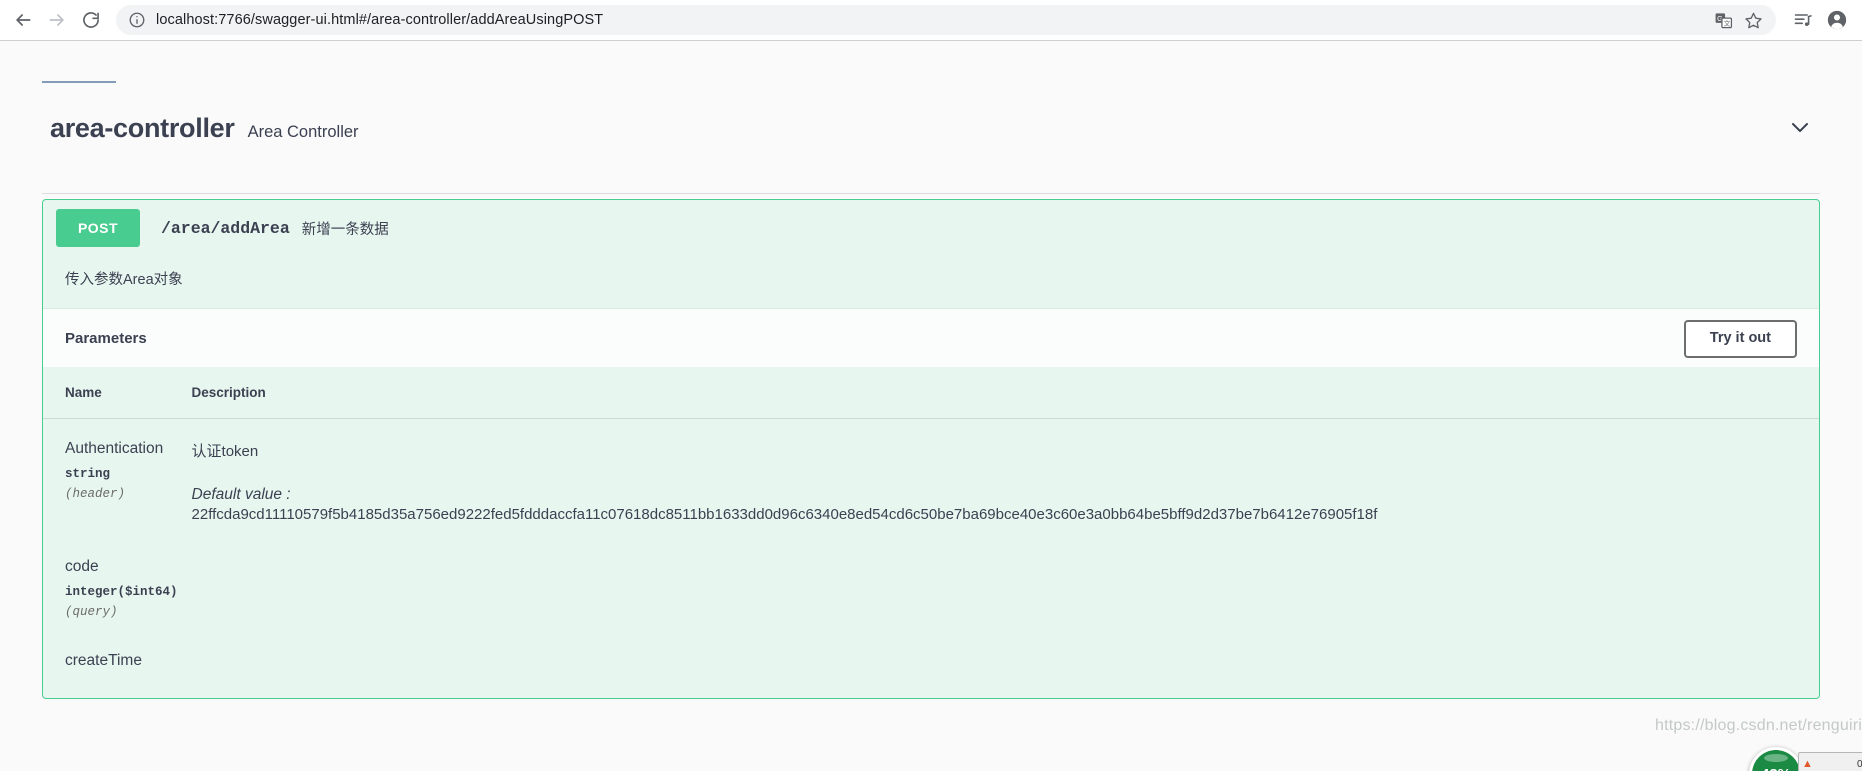 Image resolution: width=1862 pixels, height=771 pixels. I want to click on reload-button, so click(91, 20).